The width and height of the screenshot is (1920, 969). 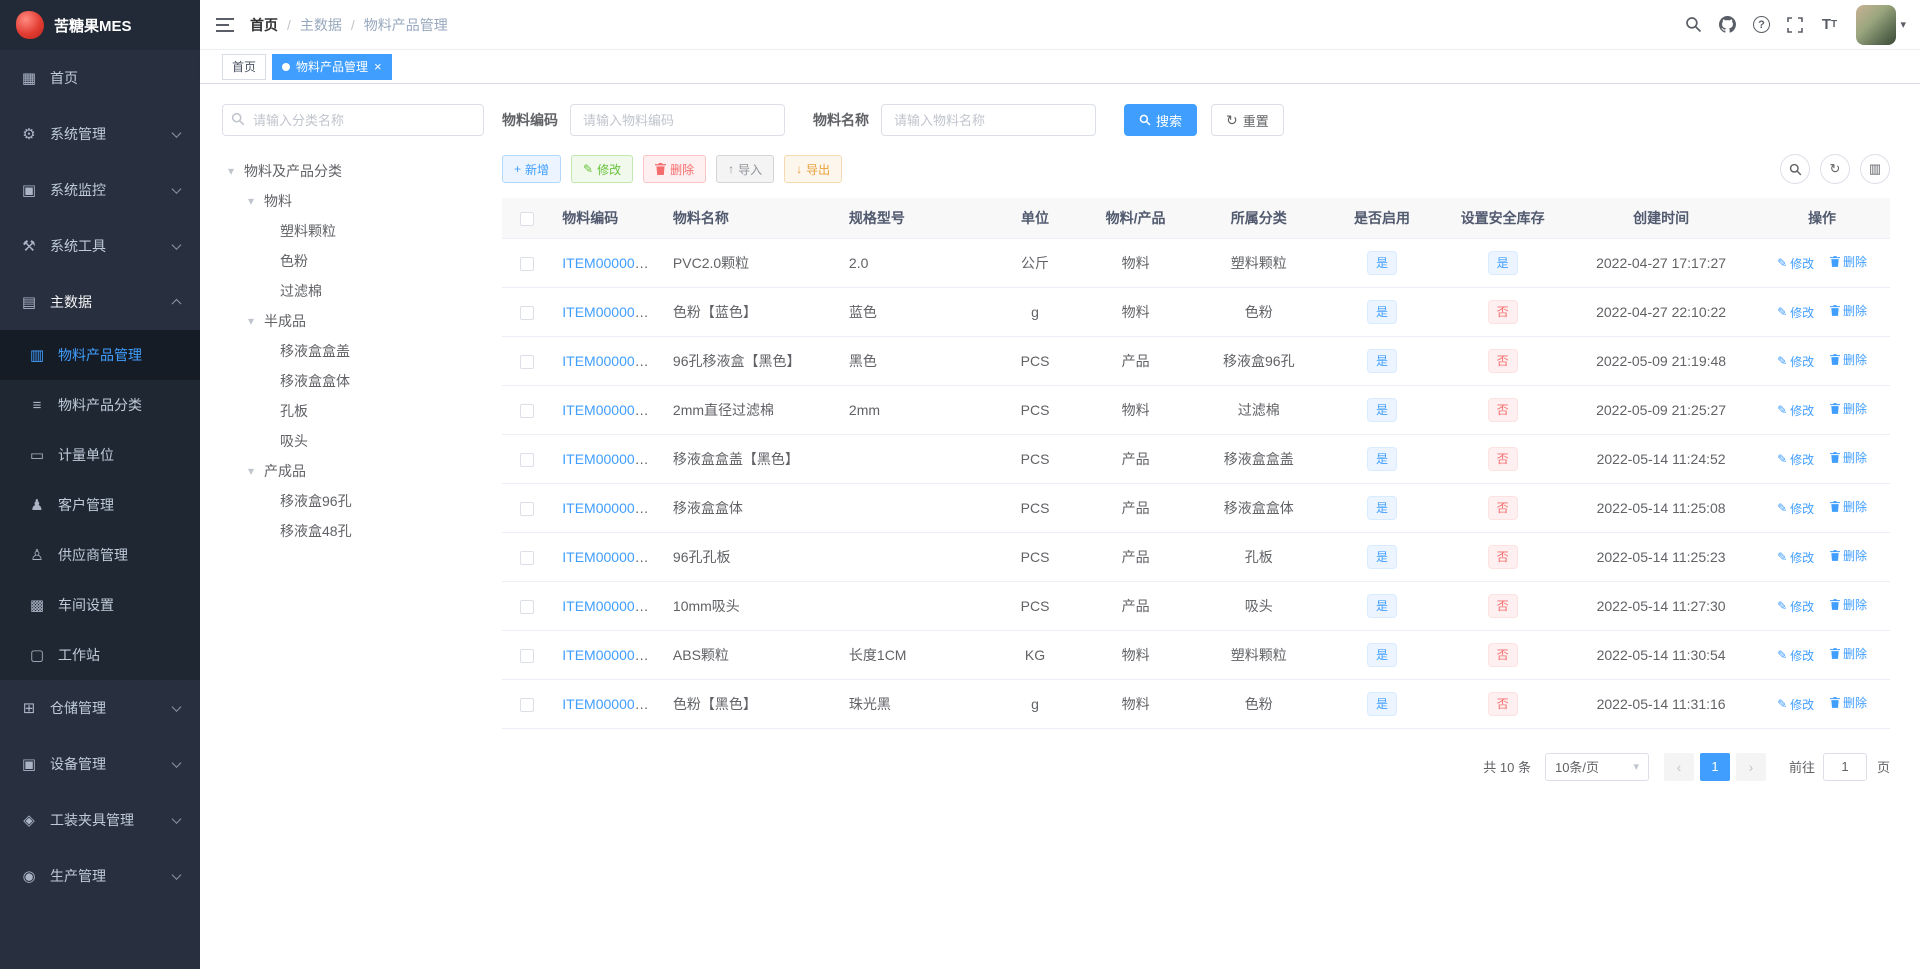 What do you see at coordinates (1844, 766) in the screenshot?
I see `goto-page-input` at bounding box center [1844, 766].